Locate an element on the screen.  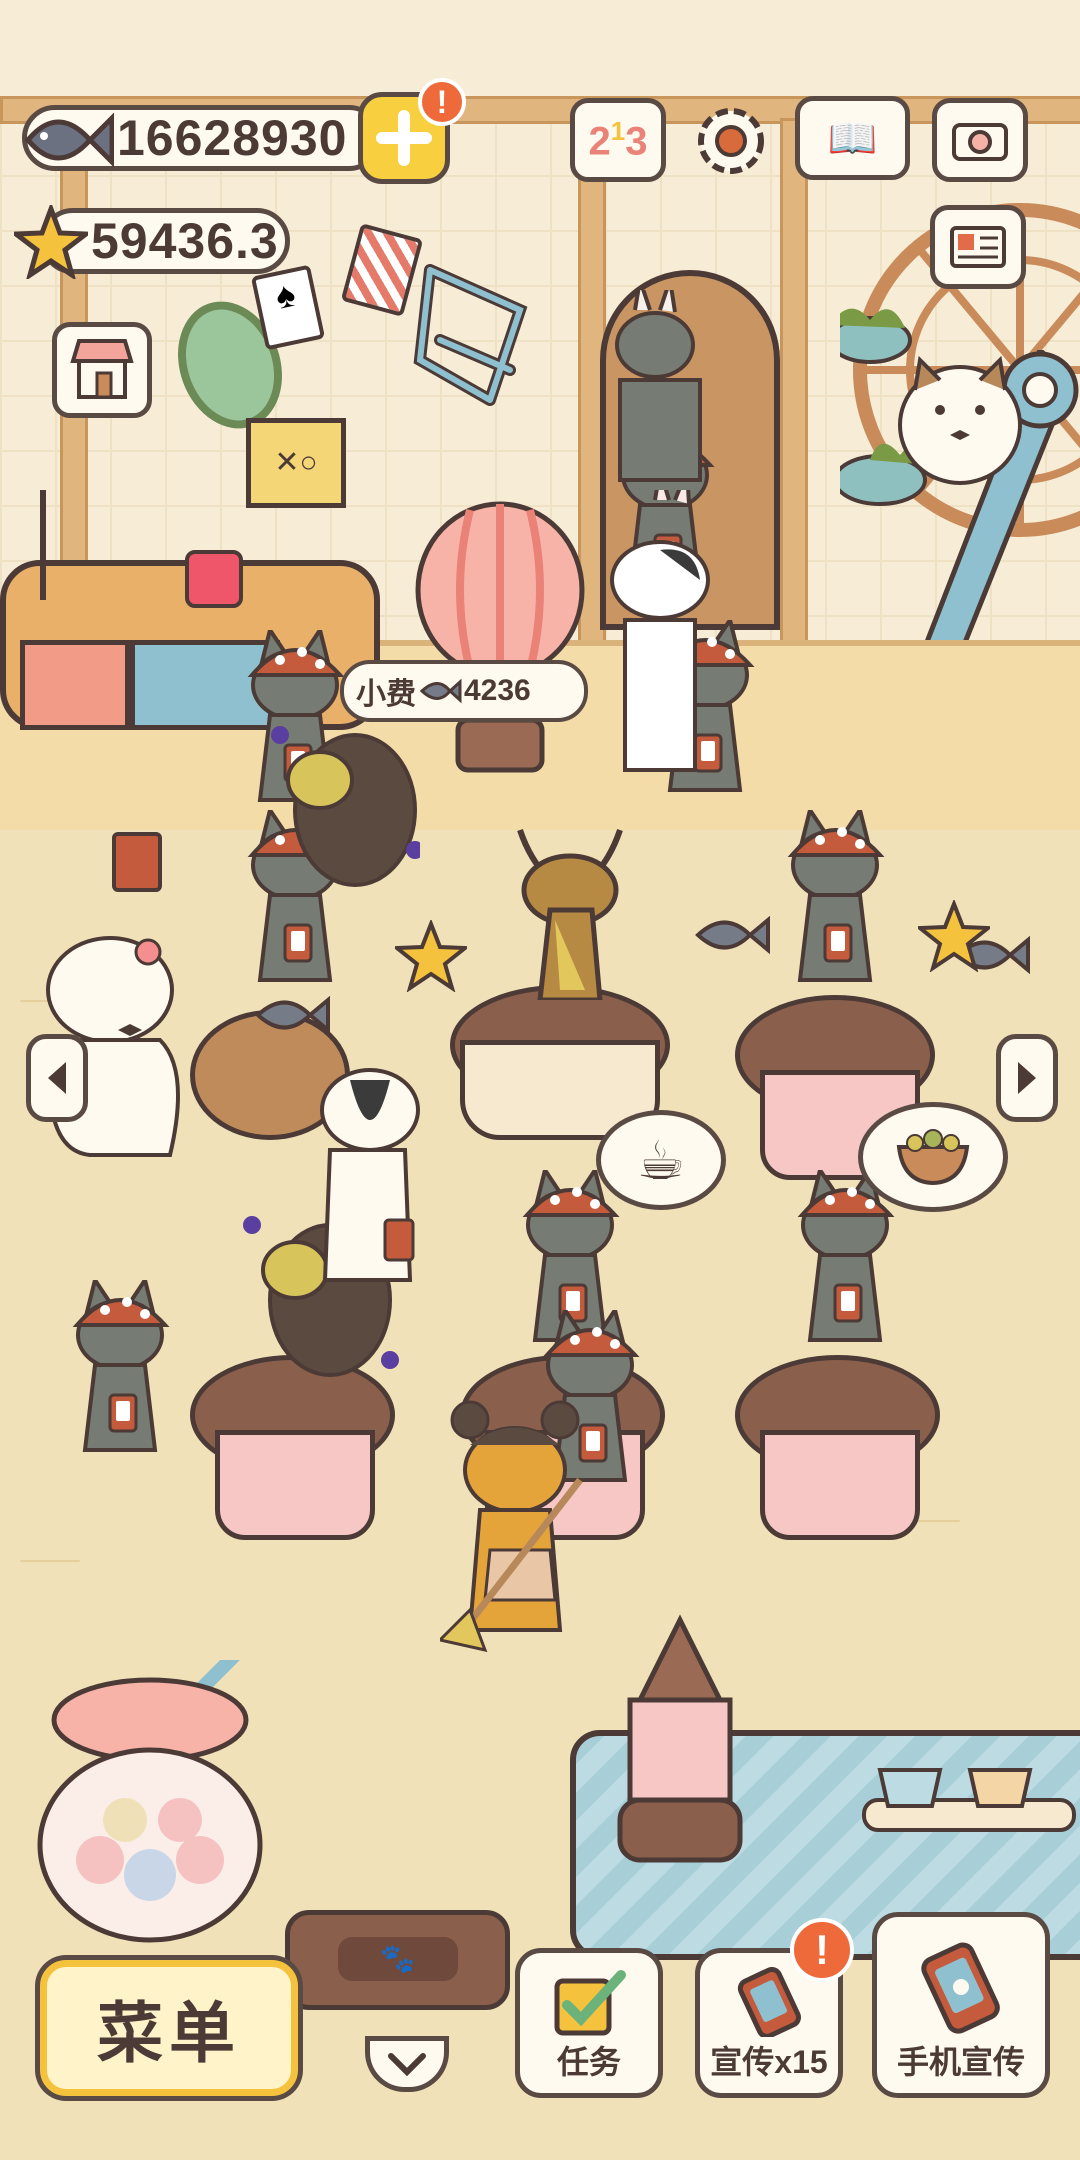
badger-customer is located at coordinates (375, 1175).